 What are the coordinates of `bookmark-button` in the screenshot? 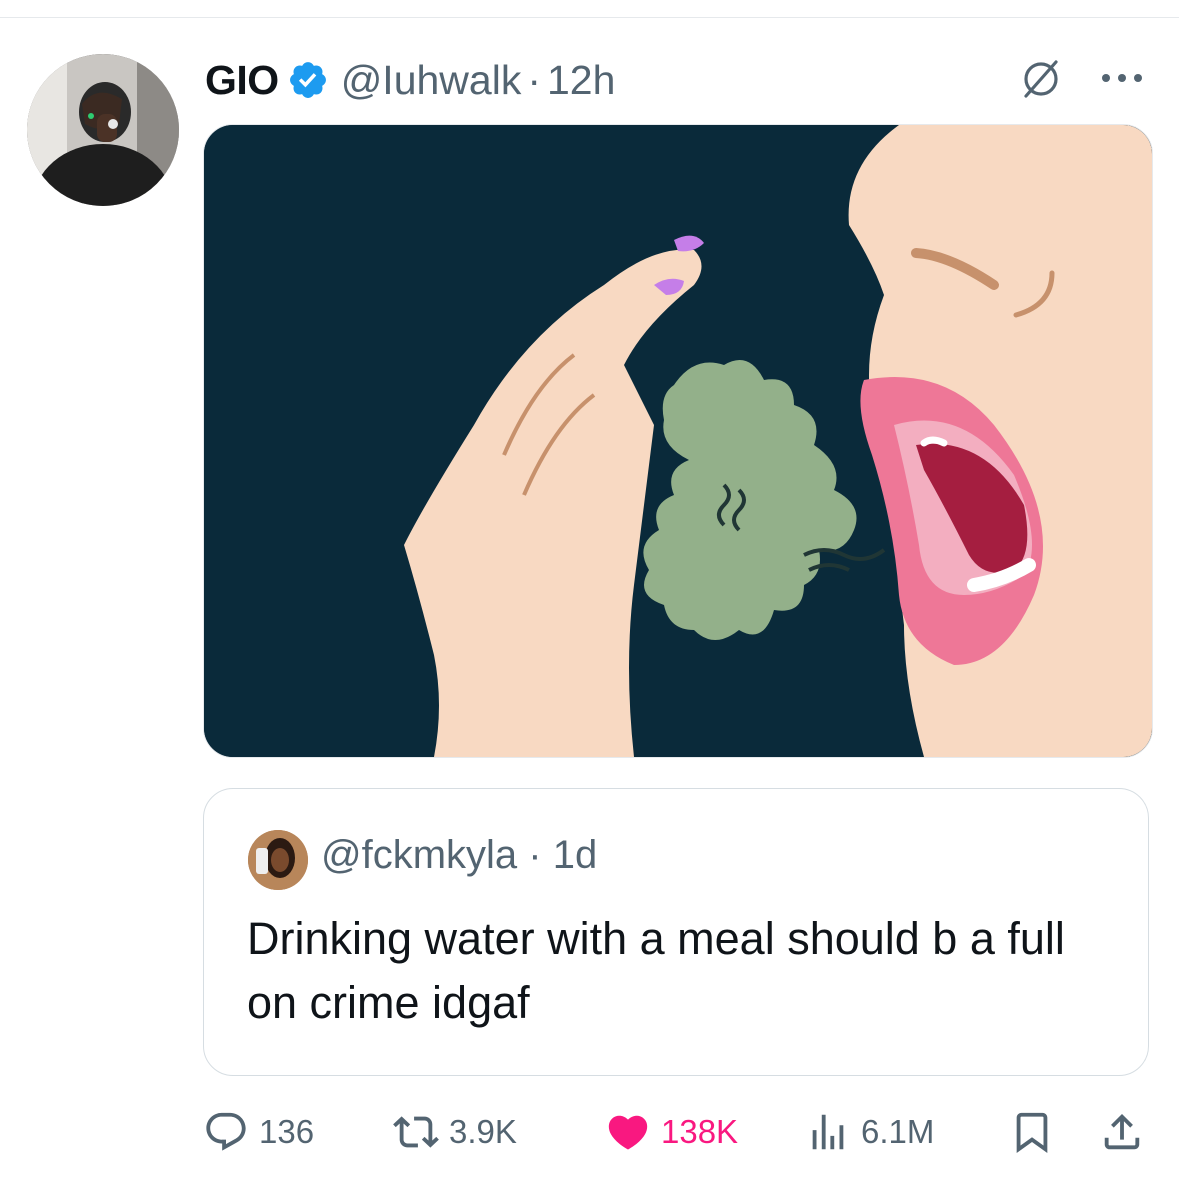 It's located at (1032, 1132).